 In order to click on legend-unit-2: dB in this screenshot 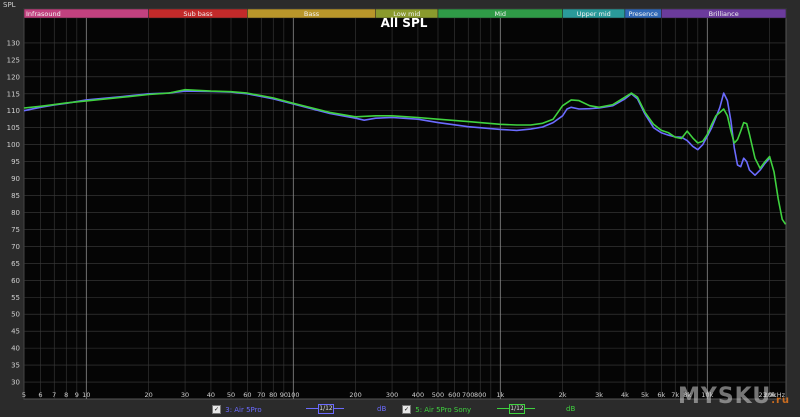, I will do `click(571, 409)`.